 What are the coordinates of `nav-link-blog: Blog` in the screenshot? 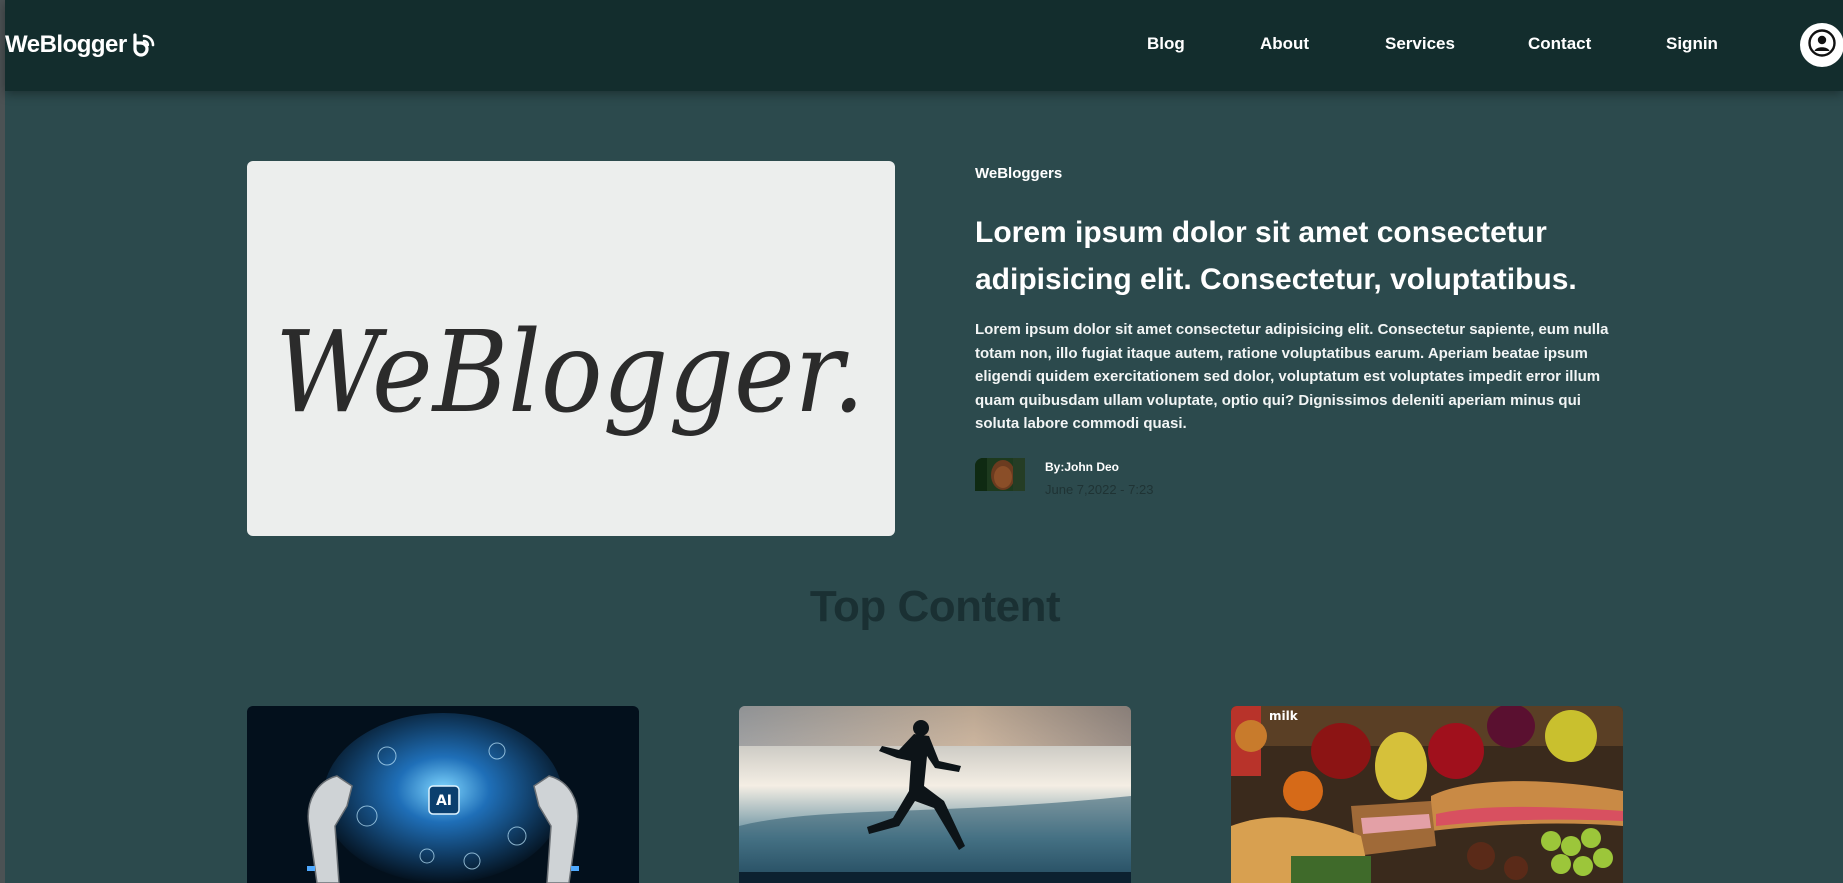 It's located at (1166, 44).